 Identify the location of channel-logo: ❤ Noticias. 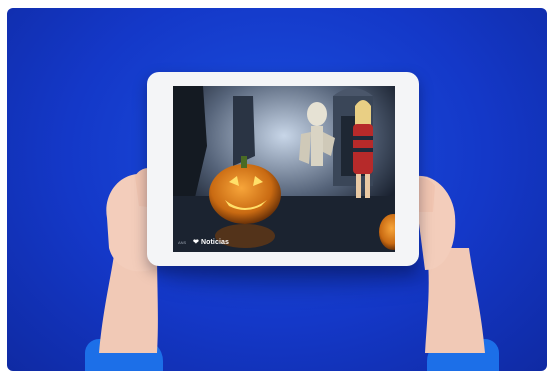
(211, 242).